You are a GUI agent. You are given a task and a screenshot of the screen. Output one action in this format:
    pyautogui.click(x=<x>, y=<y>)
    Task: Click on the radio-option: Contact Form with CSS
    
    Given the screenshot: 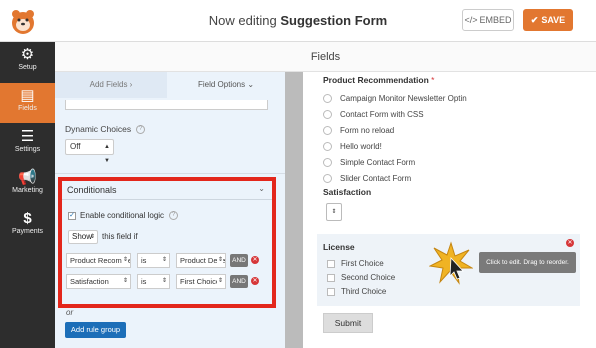 What is the action you would take?
    pyautogui.click(x=373, y=115)
    